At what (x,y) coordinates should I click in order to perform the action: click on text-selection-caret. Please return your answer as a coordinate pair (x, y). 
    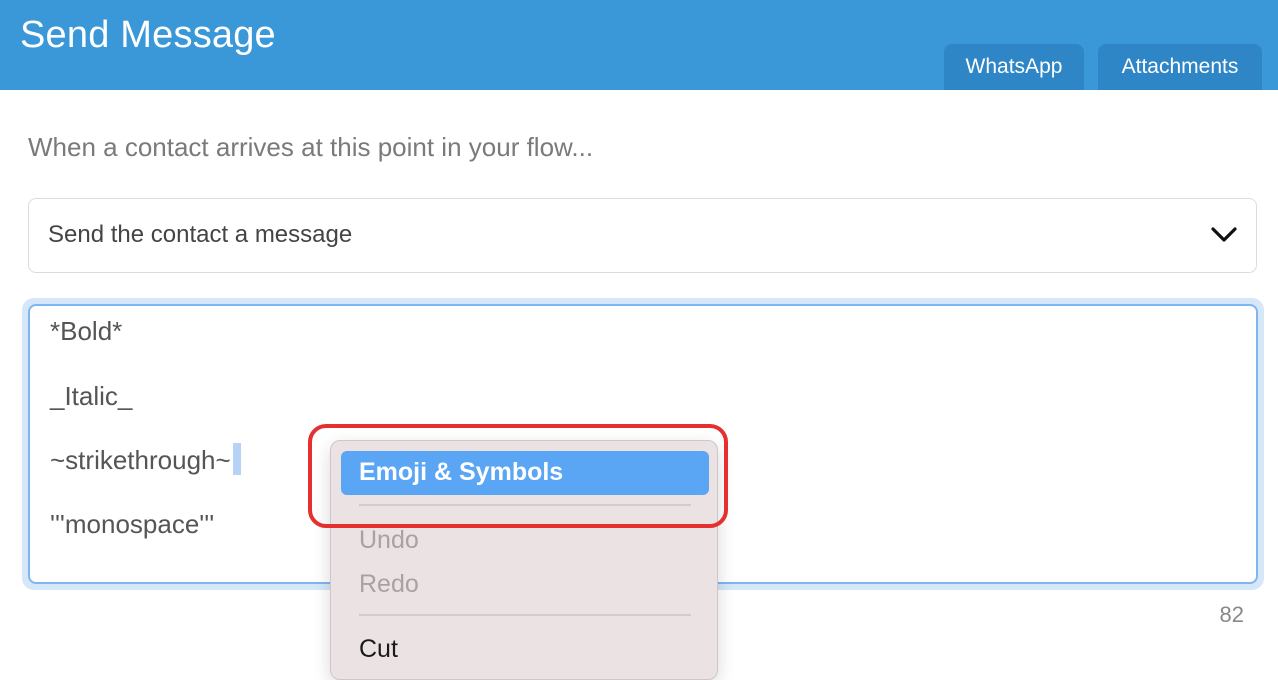
    Looking at the image, I should click on (236, 459).